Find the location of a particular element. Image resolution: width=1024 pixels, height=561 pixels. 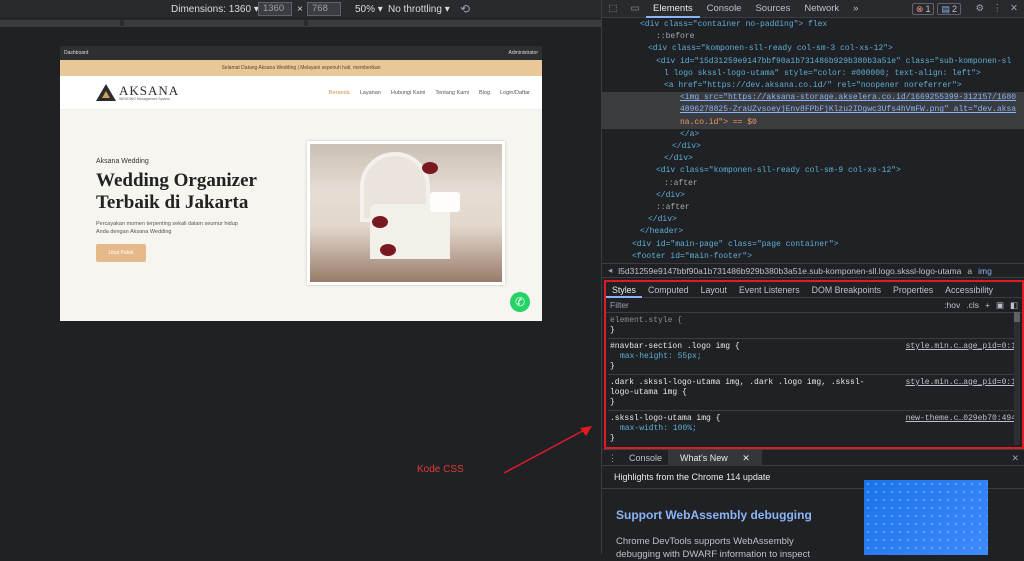

tab-event-listeners: Event Listeners is located at coordinates (769, 290).